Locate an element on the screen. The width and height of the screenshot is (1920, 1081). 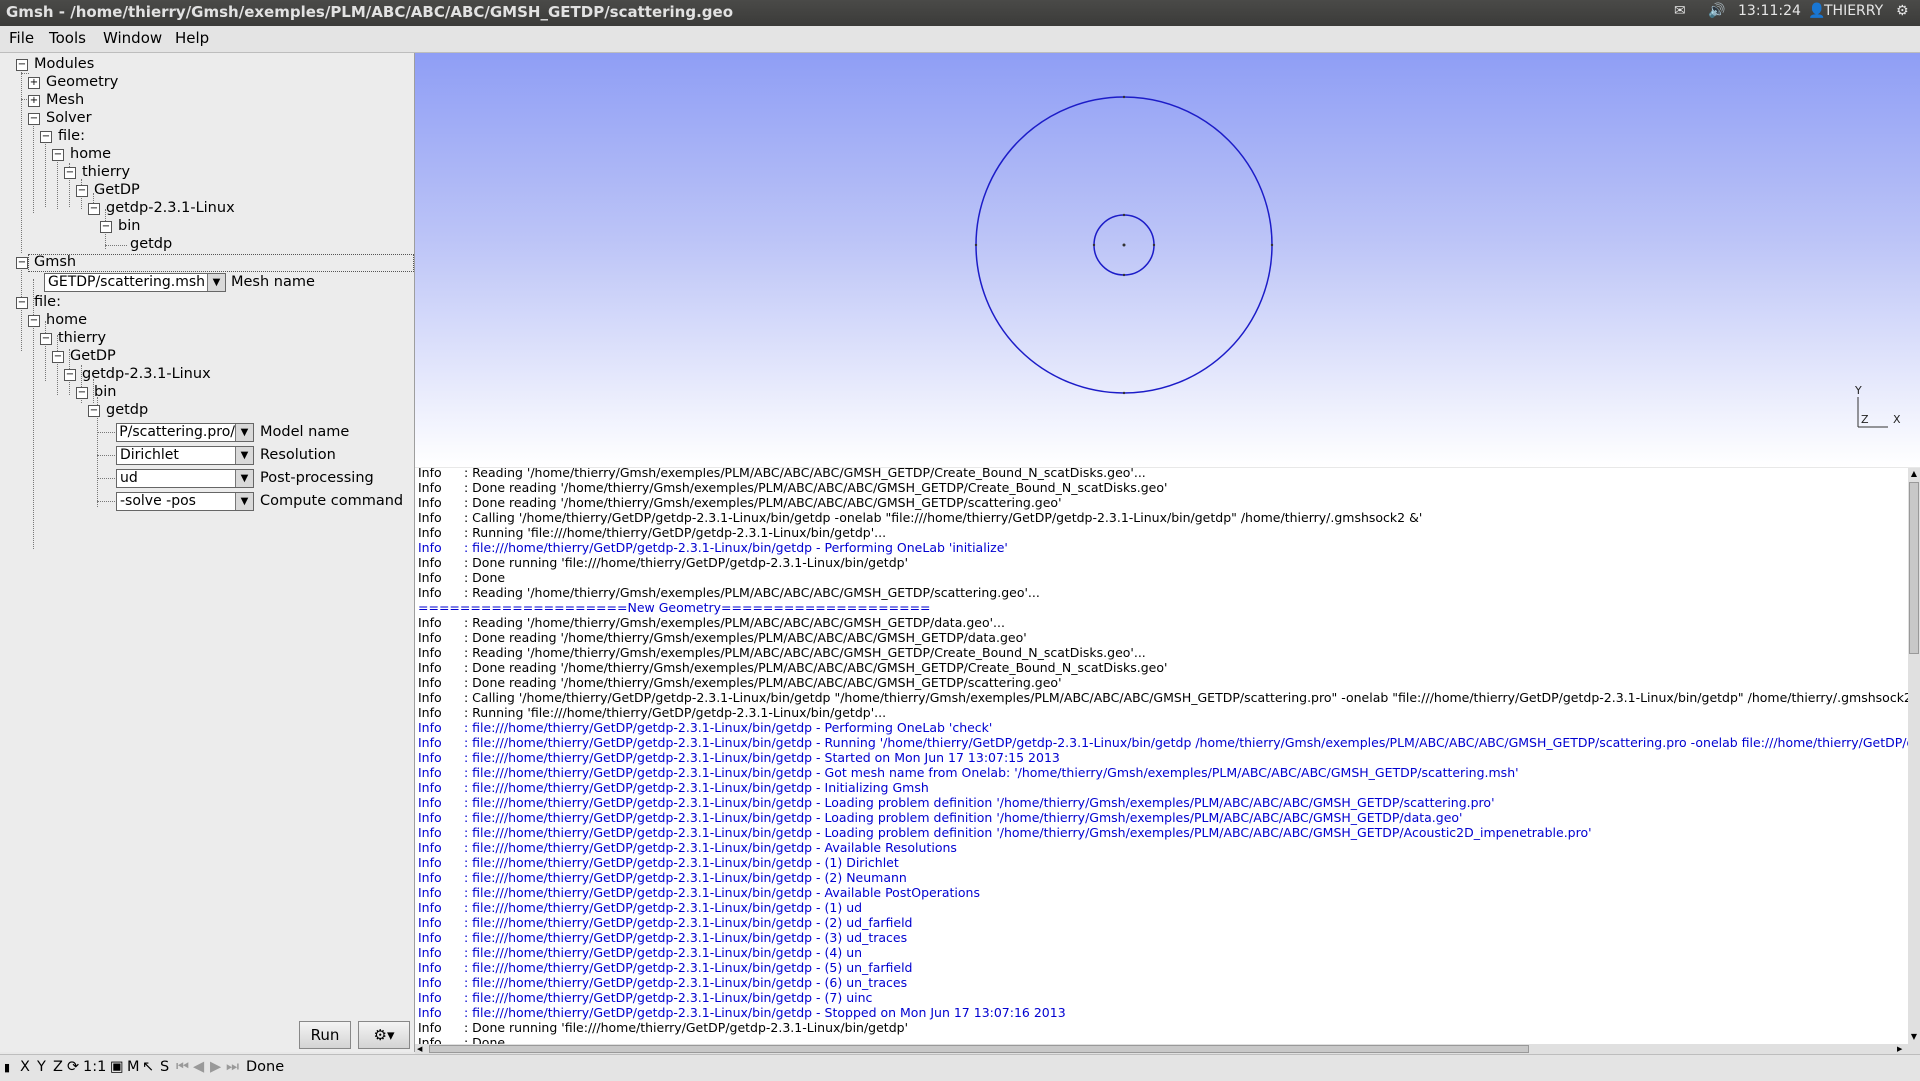
model-name-combo: /GMSH_GETDP/scattering.pro ▼ is located at coordinates (185, 432).